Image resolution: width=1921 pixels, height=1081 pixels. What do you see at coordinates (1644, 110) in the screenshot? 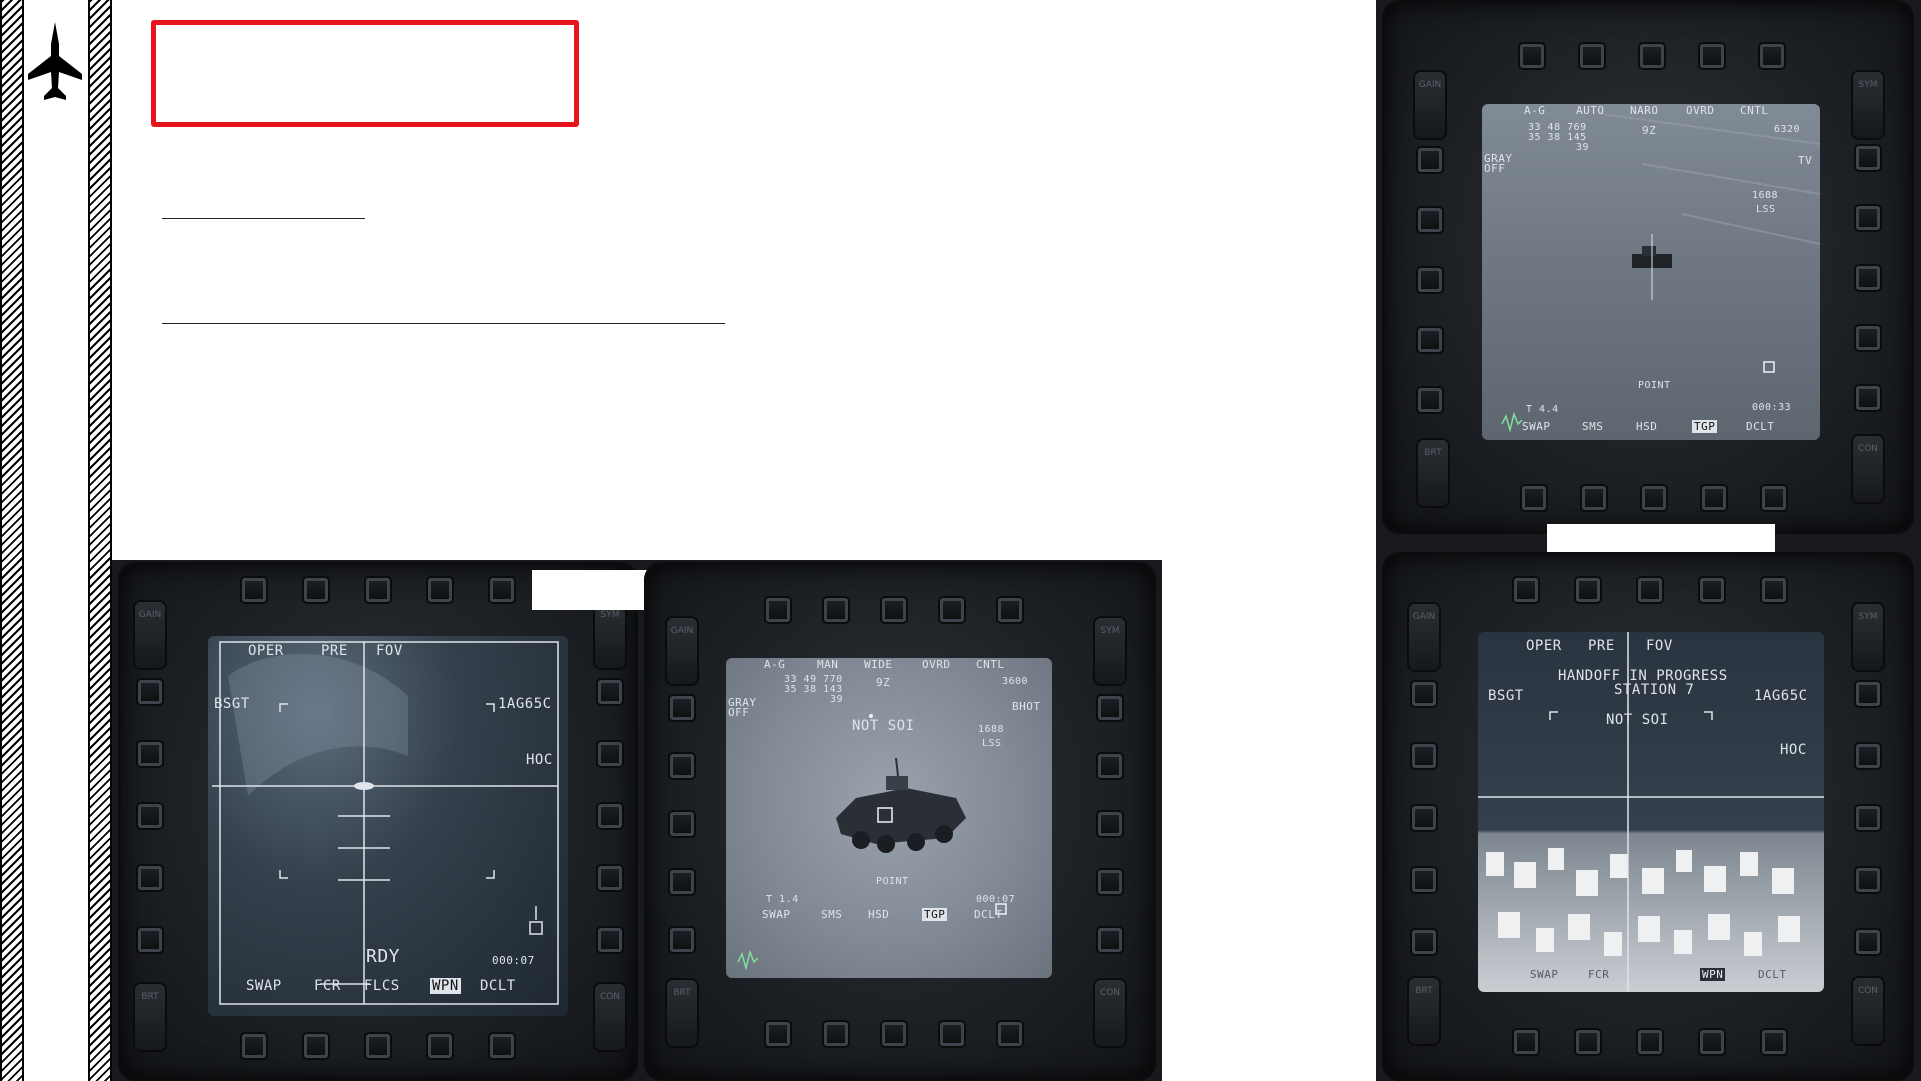
I see `top-label-naro: NARO` at bounding box center [1644, 110].